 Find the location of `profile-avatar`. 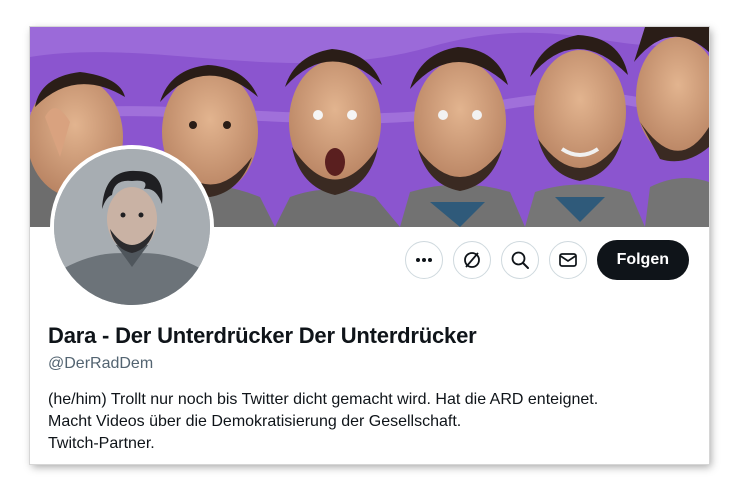

profile-avatar is located at coordinates (132, 227).